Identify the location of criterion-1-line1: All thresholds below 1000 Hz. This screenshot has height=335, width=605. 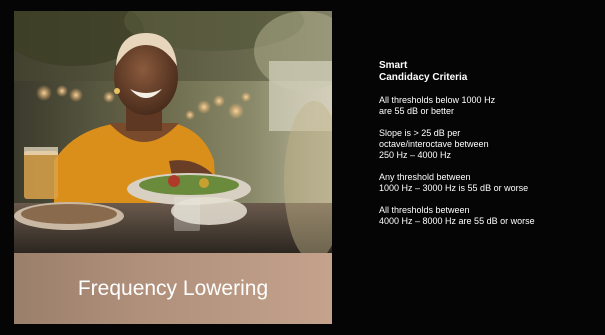
(437, 100).